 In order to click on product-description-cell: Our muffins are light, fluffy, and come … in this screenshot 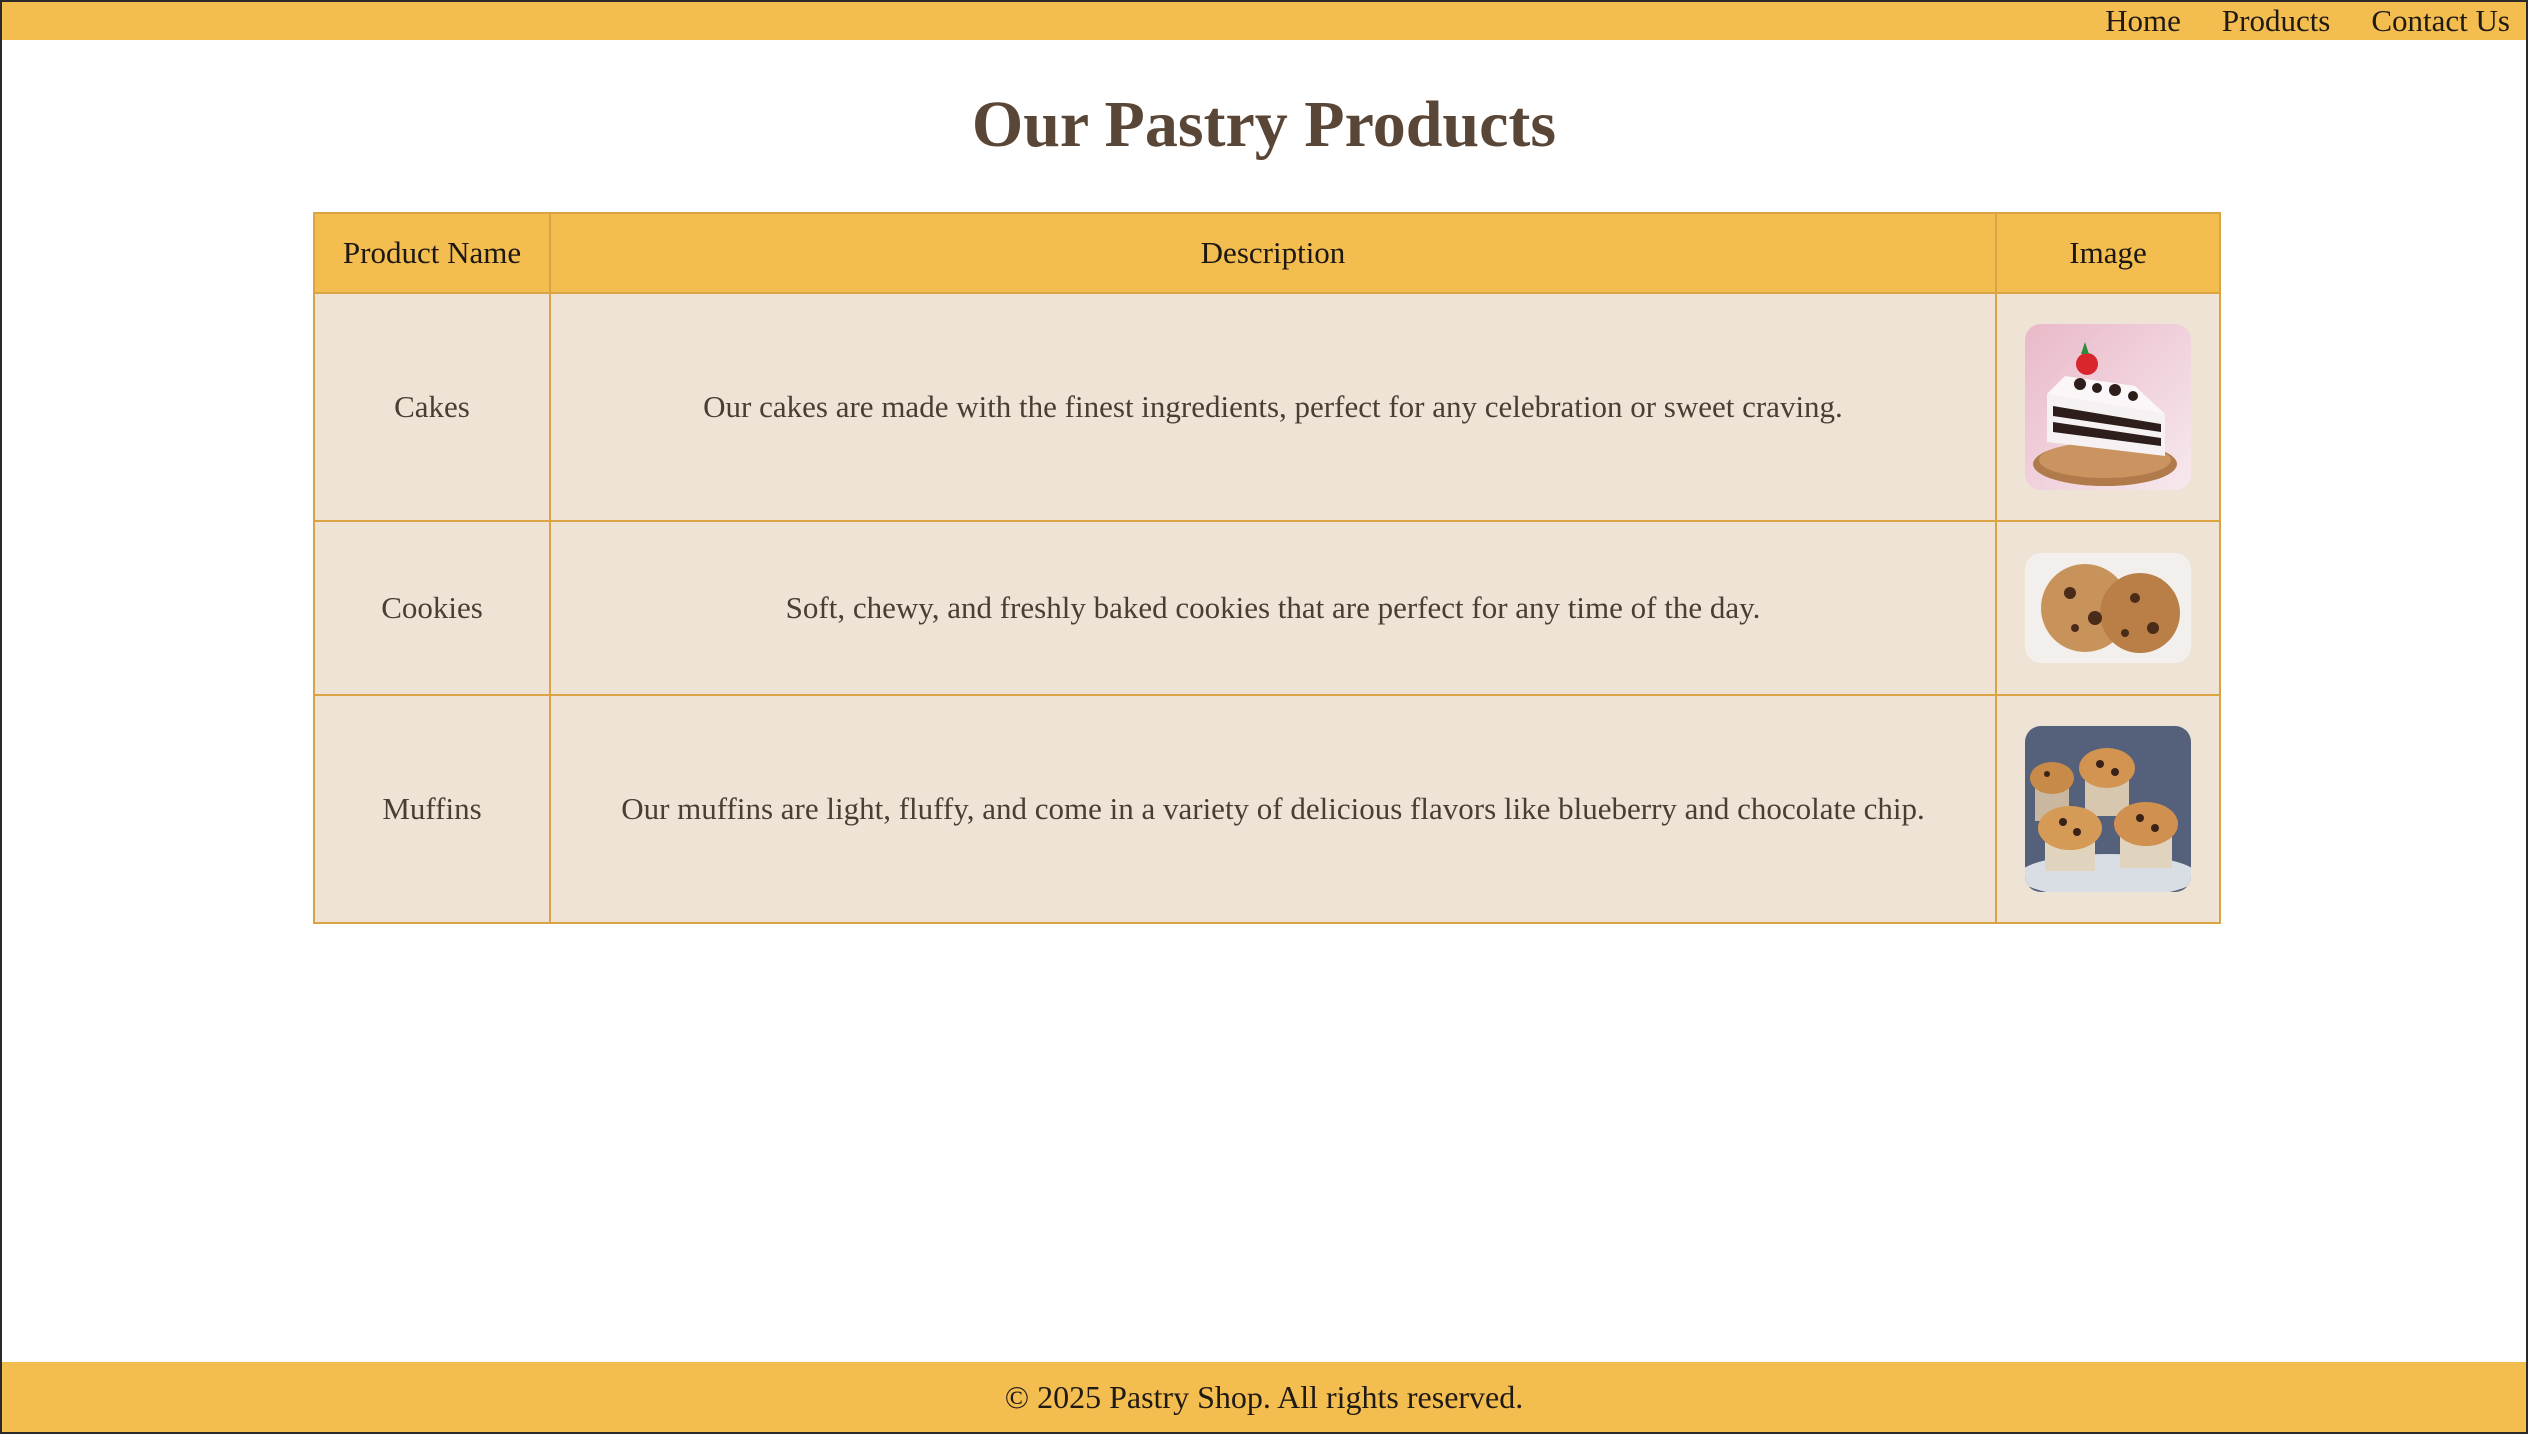, I will do `click(1273, 809)`.